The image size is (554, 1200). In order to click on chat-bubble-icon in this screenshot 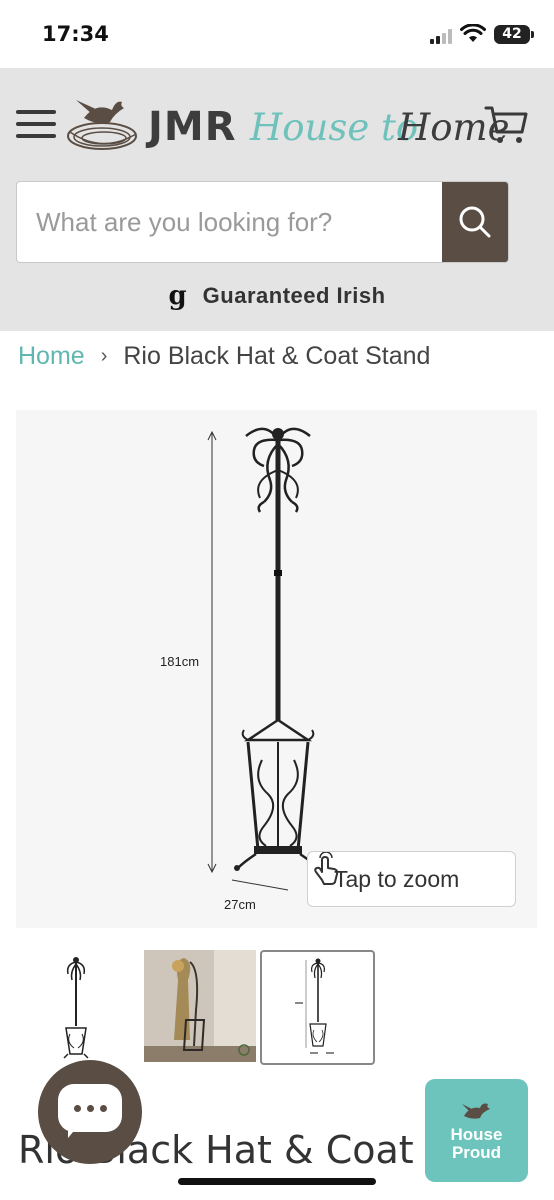, I will do `click(90, 1108)`.